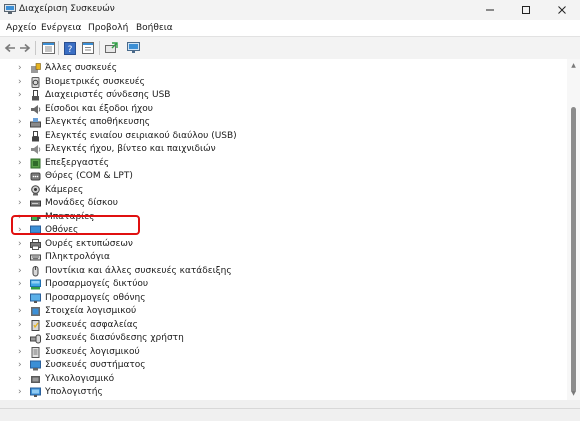 Image resolution: width=580 pixels, height=421 pixels. What do you see at coordinates (280, 163) in the screenshot?
I see `tree-item: › Επεξεργαστές` at bounding box center [280, 163].